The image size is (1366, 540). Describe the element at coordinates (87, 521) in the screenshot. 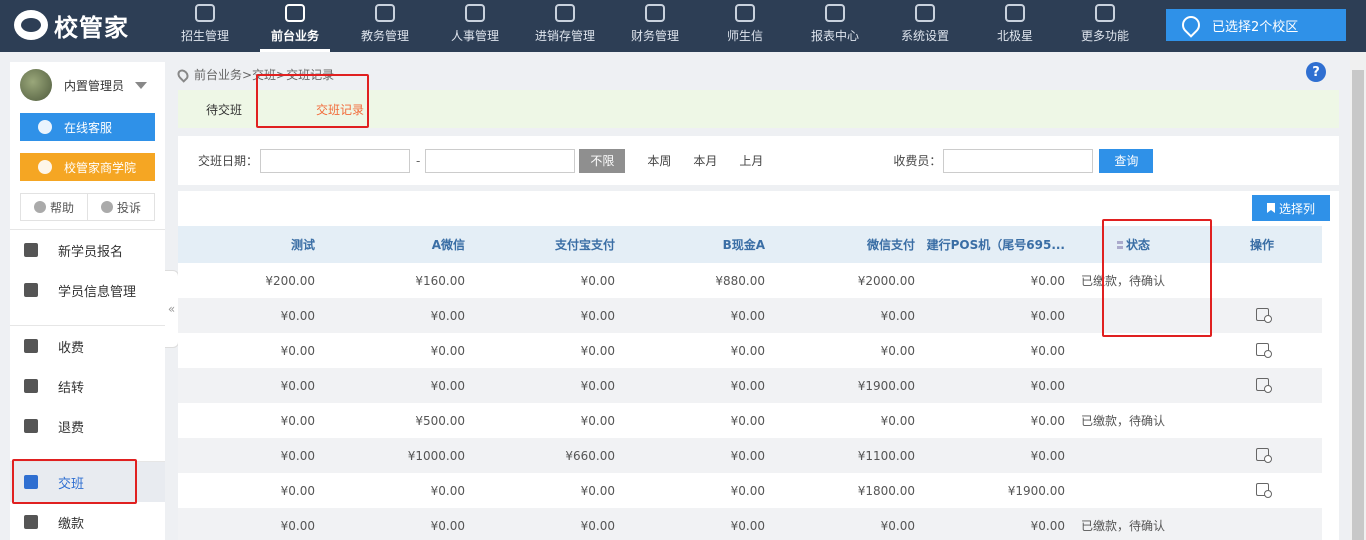

I see `sidebar-item-6: 缴款` at that location.